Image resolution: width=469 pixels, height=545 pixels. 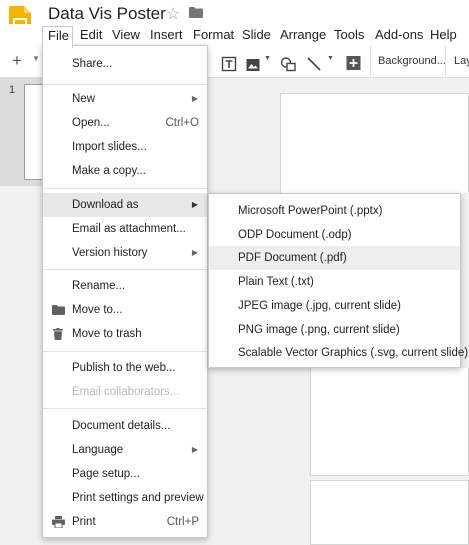 I want to click on download-option-pdf: PDF Document (.pdf), so click(x=334, y=258).